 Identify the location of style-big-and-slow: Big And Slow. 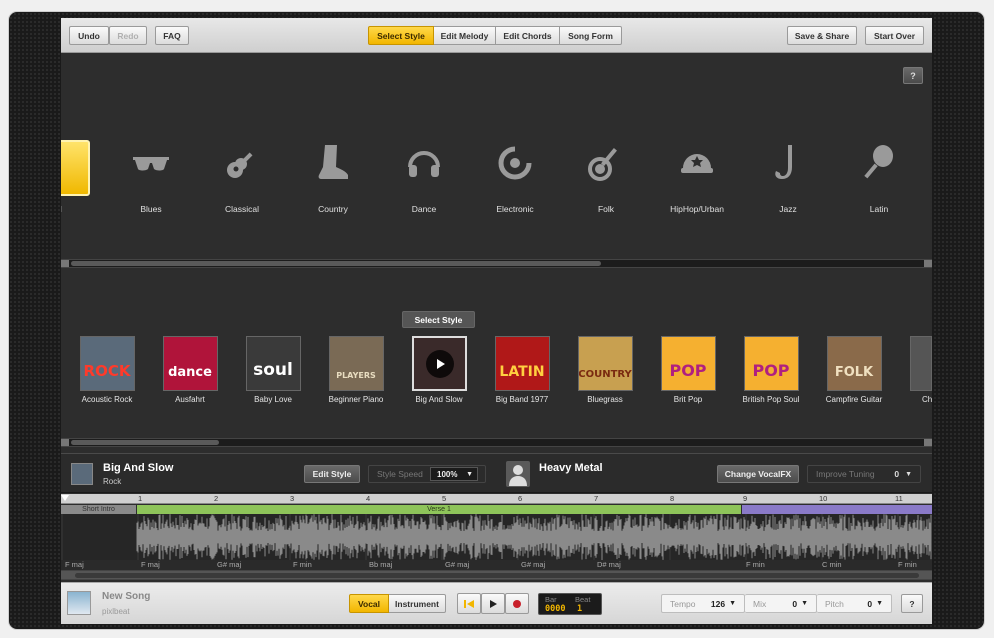
(439, 370).